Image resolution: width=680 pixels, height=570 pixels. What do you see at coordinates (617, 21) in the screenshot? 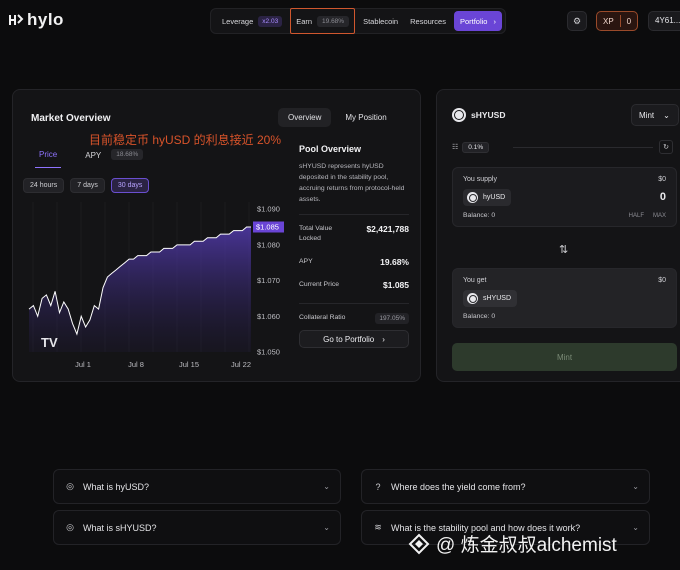
I see `xp-button: XP 0` at bounding box center [617, 21].